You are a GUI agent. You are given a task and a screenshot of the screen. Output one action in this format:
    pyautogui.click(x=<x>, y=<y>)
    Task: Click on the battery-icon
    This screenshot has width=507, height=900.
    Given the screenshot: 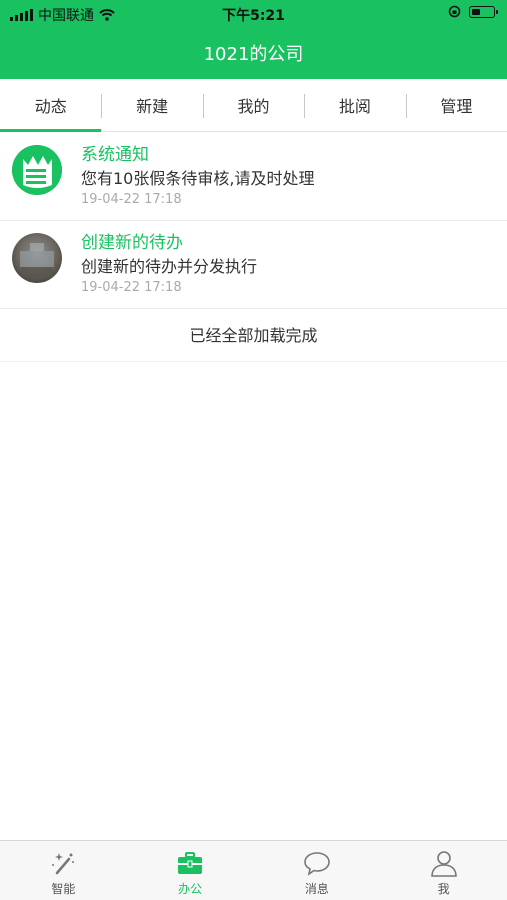 What is the action you would take?
    pyautogui.click(x=483, y=11)
    